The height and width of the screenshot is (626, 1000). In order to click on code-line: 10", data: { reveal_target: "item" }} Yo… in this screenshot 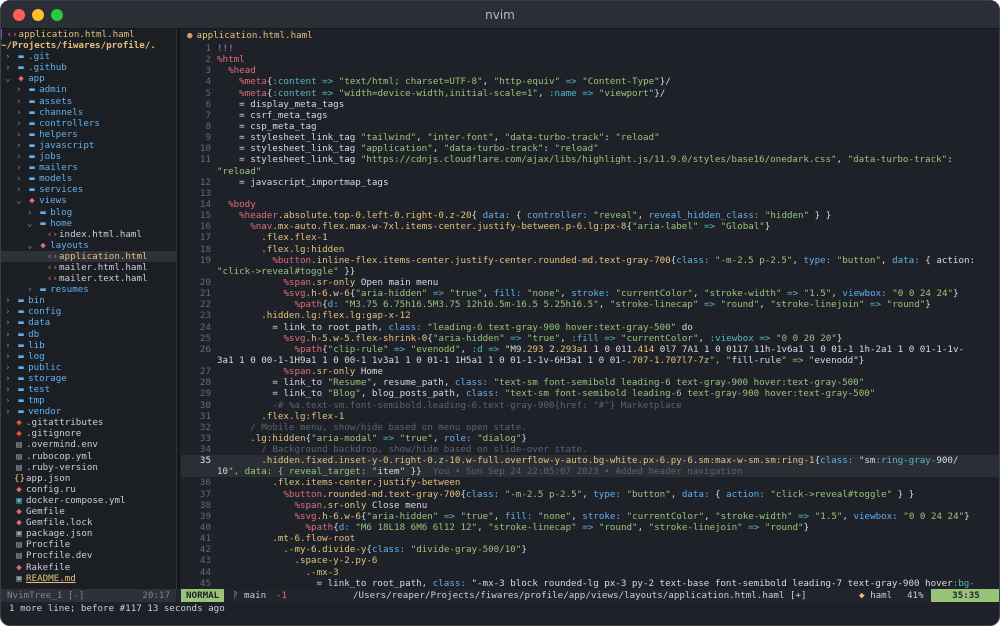, I will do `click(590, 472)`.